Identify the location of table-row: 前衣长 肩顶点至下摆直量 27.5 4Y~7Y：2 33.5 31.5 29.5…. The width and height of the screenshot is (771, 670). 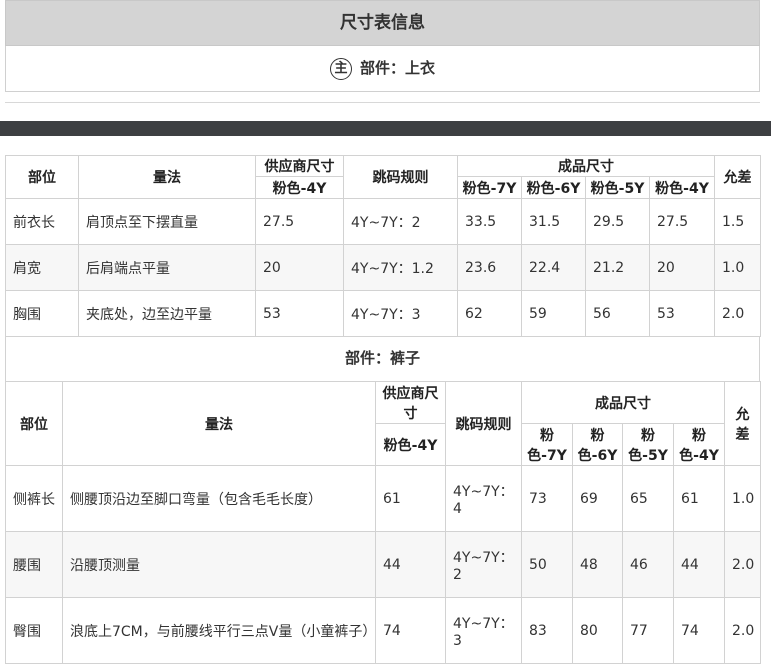
(383, 221).